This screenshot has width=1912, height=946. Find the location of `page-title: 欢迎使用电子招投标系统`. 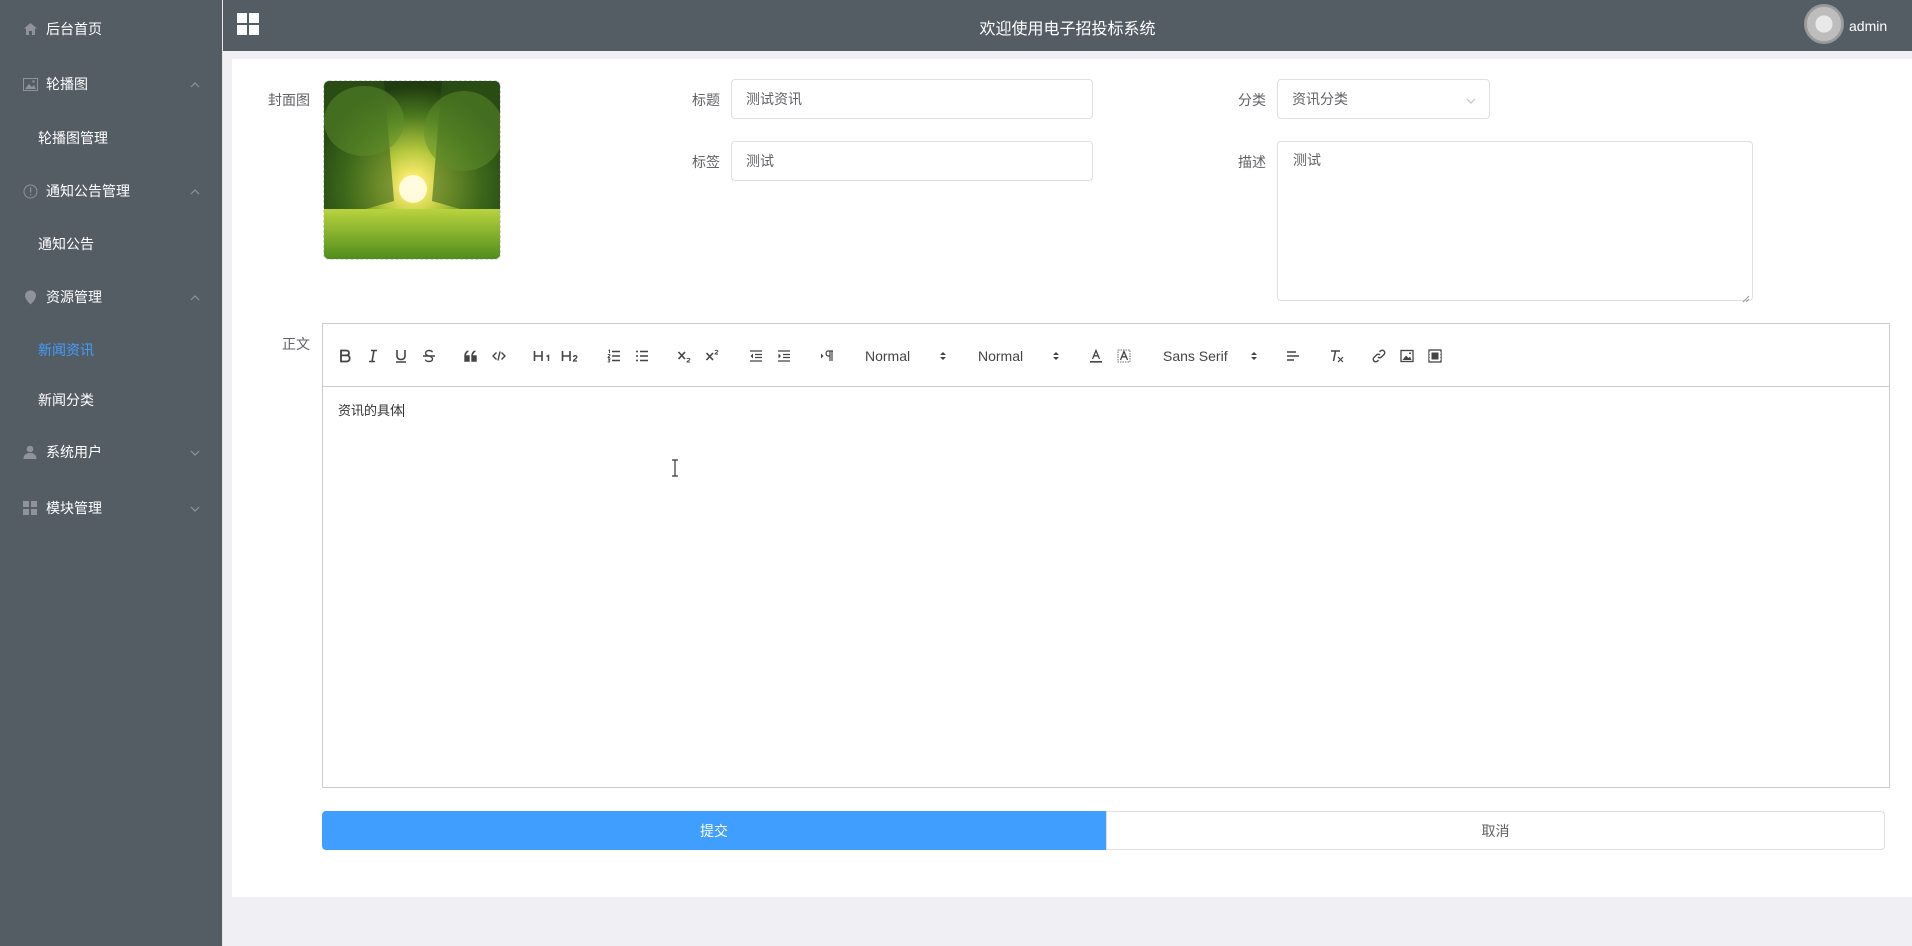

page-title: 欢迎使用电子招投标系统 is located at coordinates (1067, 29).